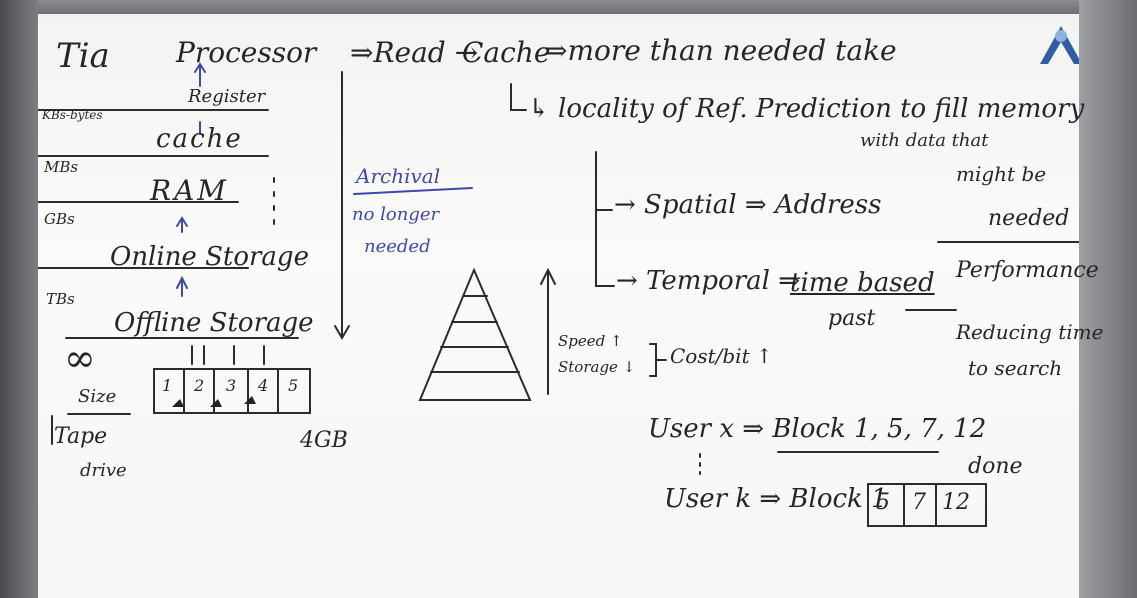  I want to click on userk-block-7: 7, so click(919, 502).